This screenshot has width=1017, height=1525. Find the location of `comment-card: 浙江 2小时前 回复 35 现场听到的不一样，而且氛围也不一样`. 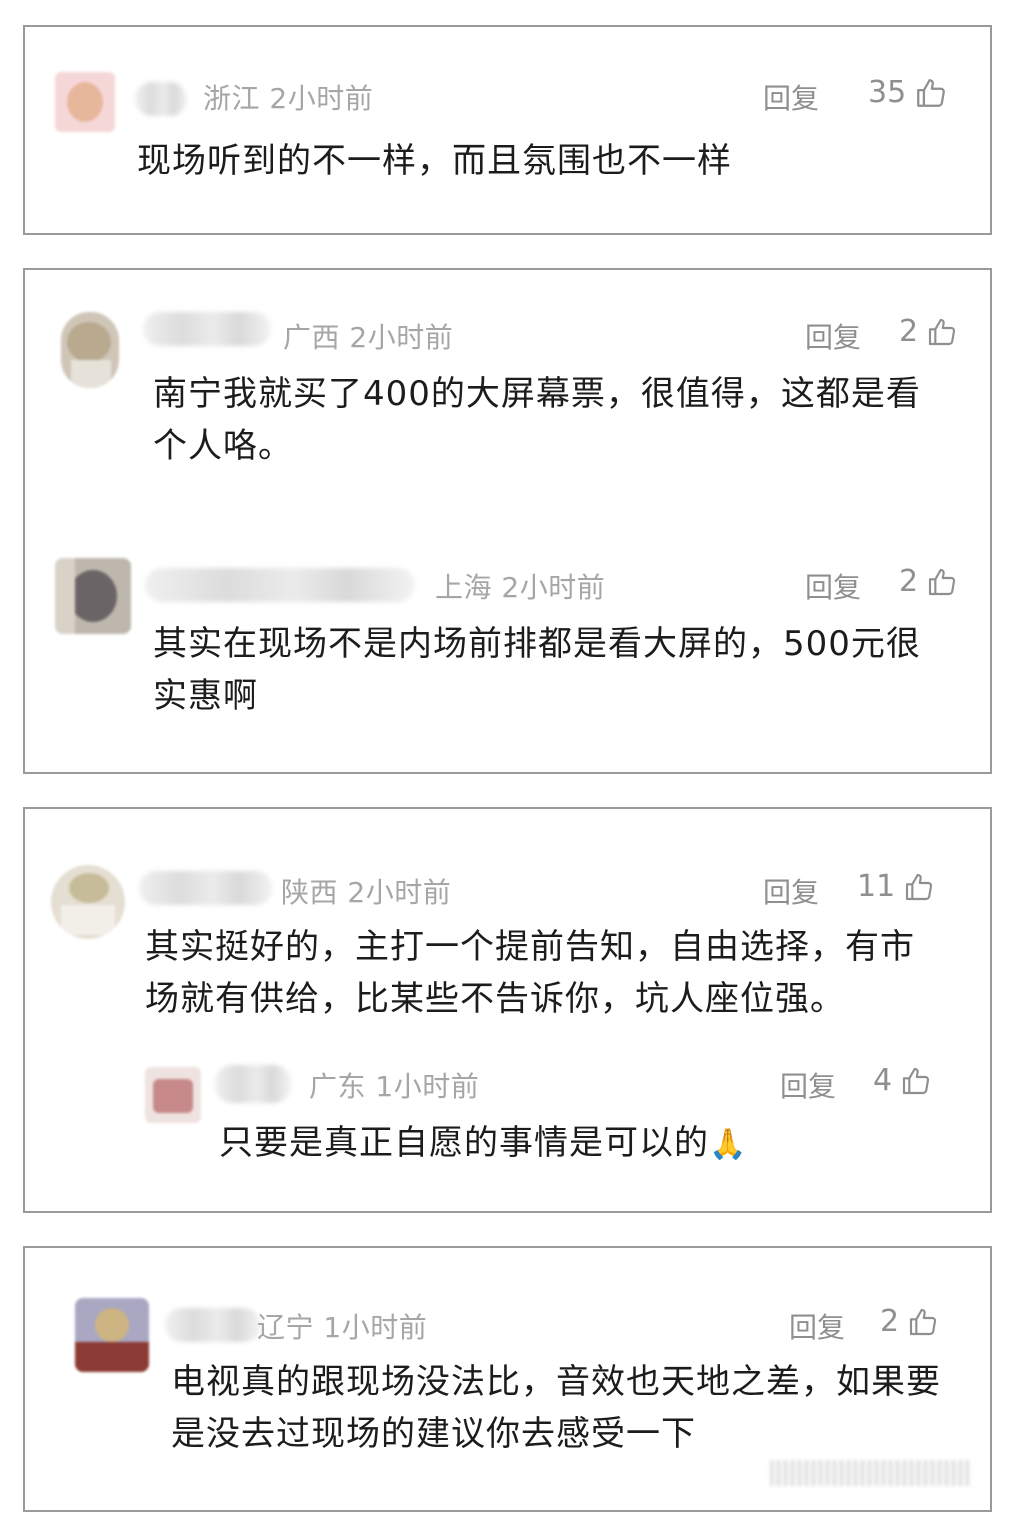

comment-card: 浙江 2小时前 回复 35 现场听到的不一样，而且氛围也不一样 is located at coordinates (507, 130).